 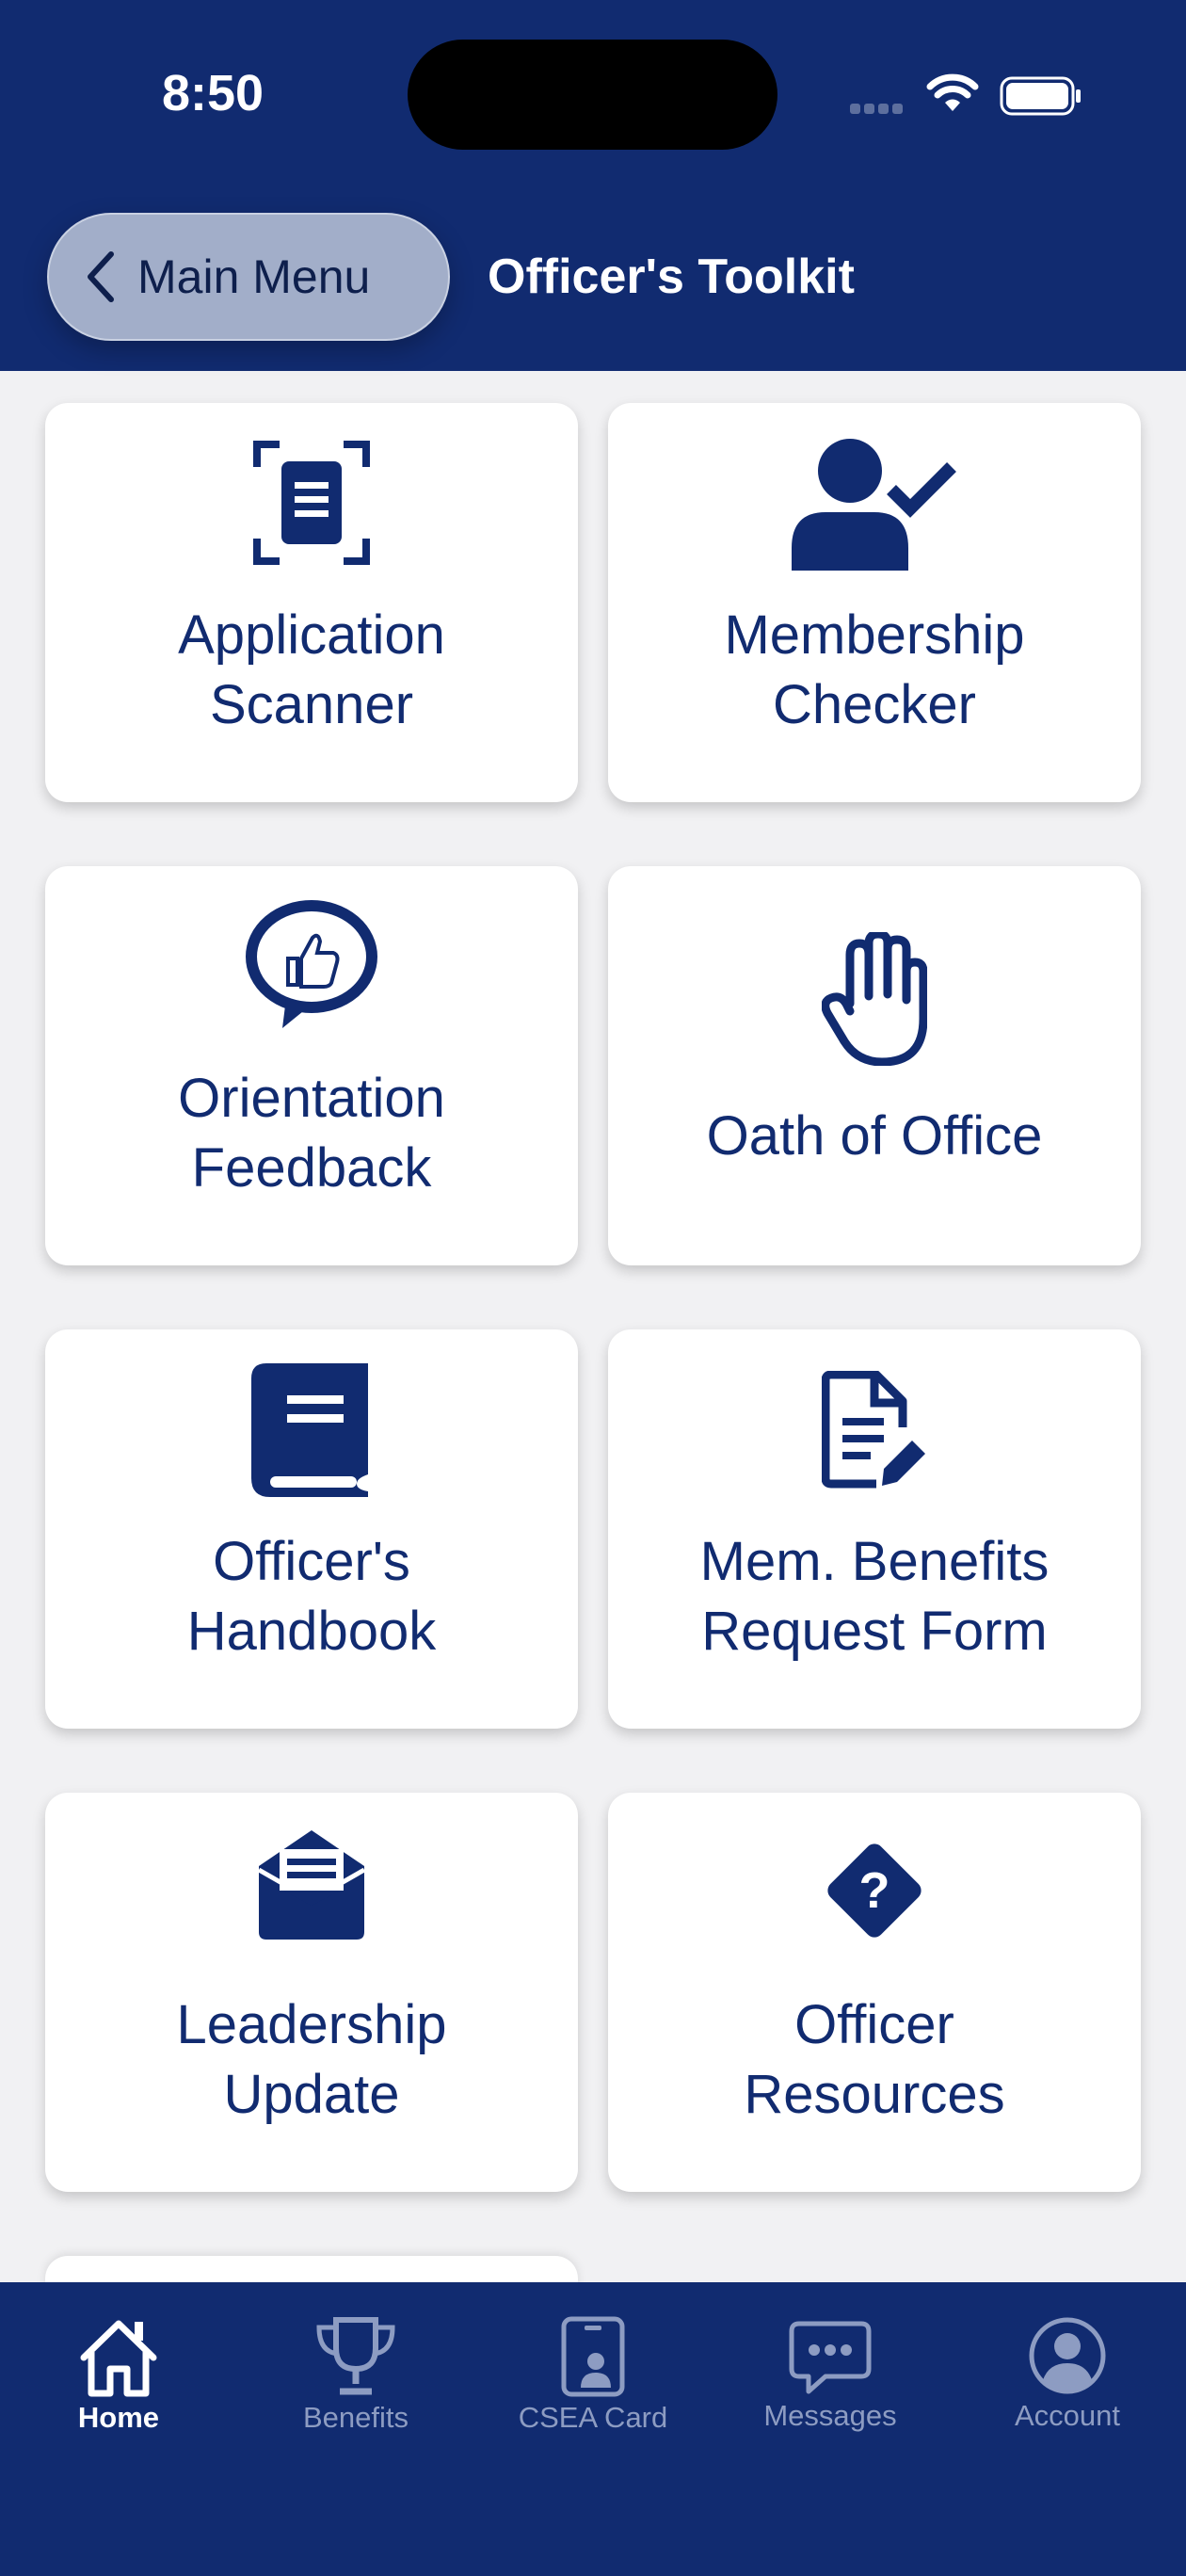 What do you see at coordinates (311, 1168) in the screenshot?
I see `tile-label-line2: Feedback` at bounding box center [311, 1168].